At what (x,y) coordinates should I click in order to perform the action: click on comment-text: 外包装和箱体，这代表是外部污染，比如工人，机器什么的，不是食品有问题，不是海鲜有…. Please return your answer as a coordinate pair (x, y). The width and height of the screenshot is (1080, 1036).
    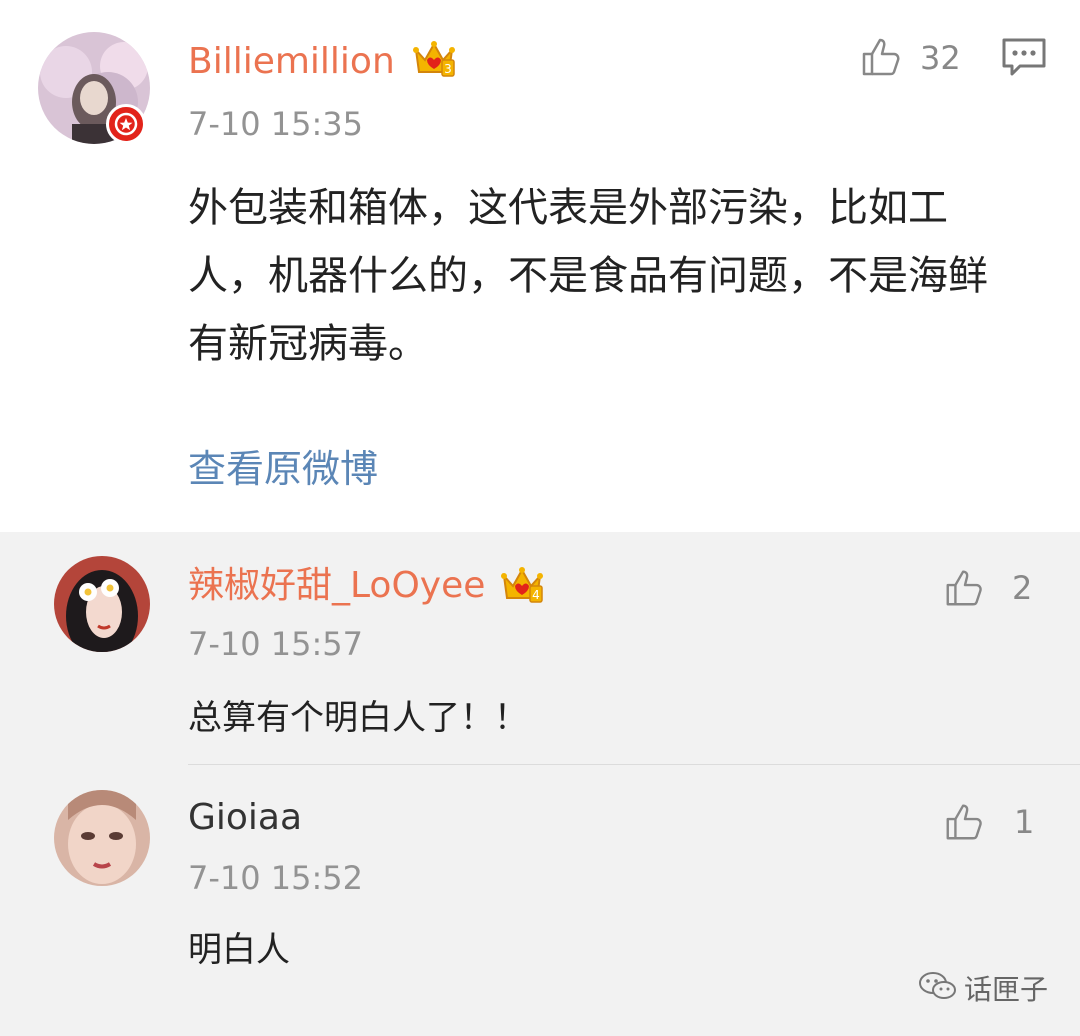
    Looking at the image, I should click on (588, 276).